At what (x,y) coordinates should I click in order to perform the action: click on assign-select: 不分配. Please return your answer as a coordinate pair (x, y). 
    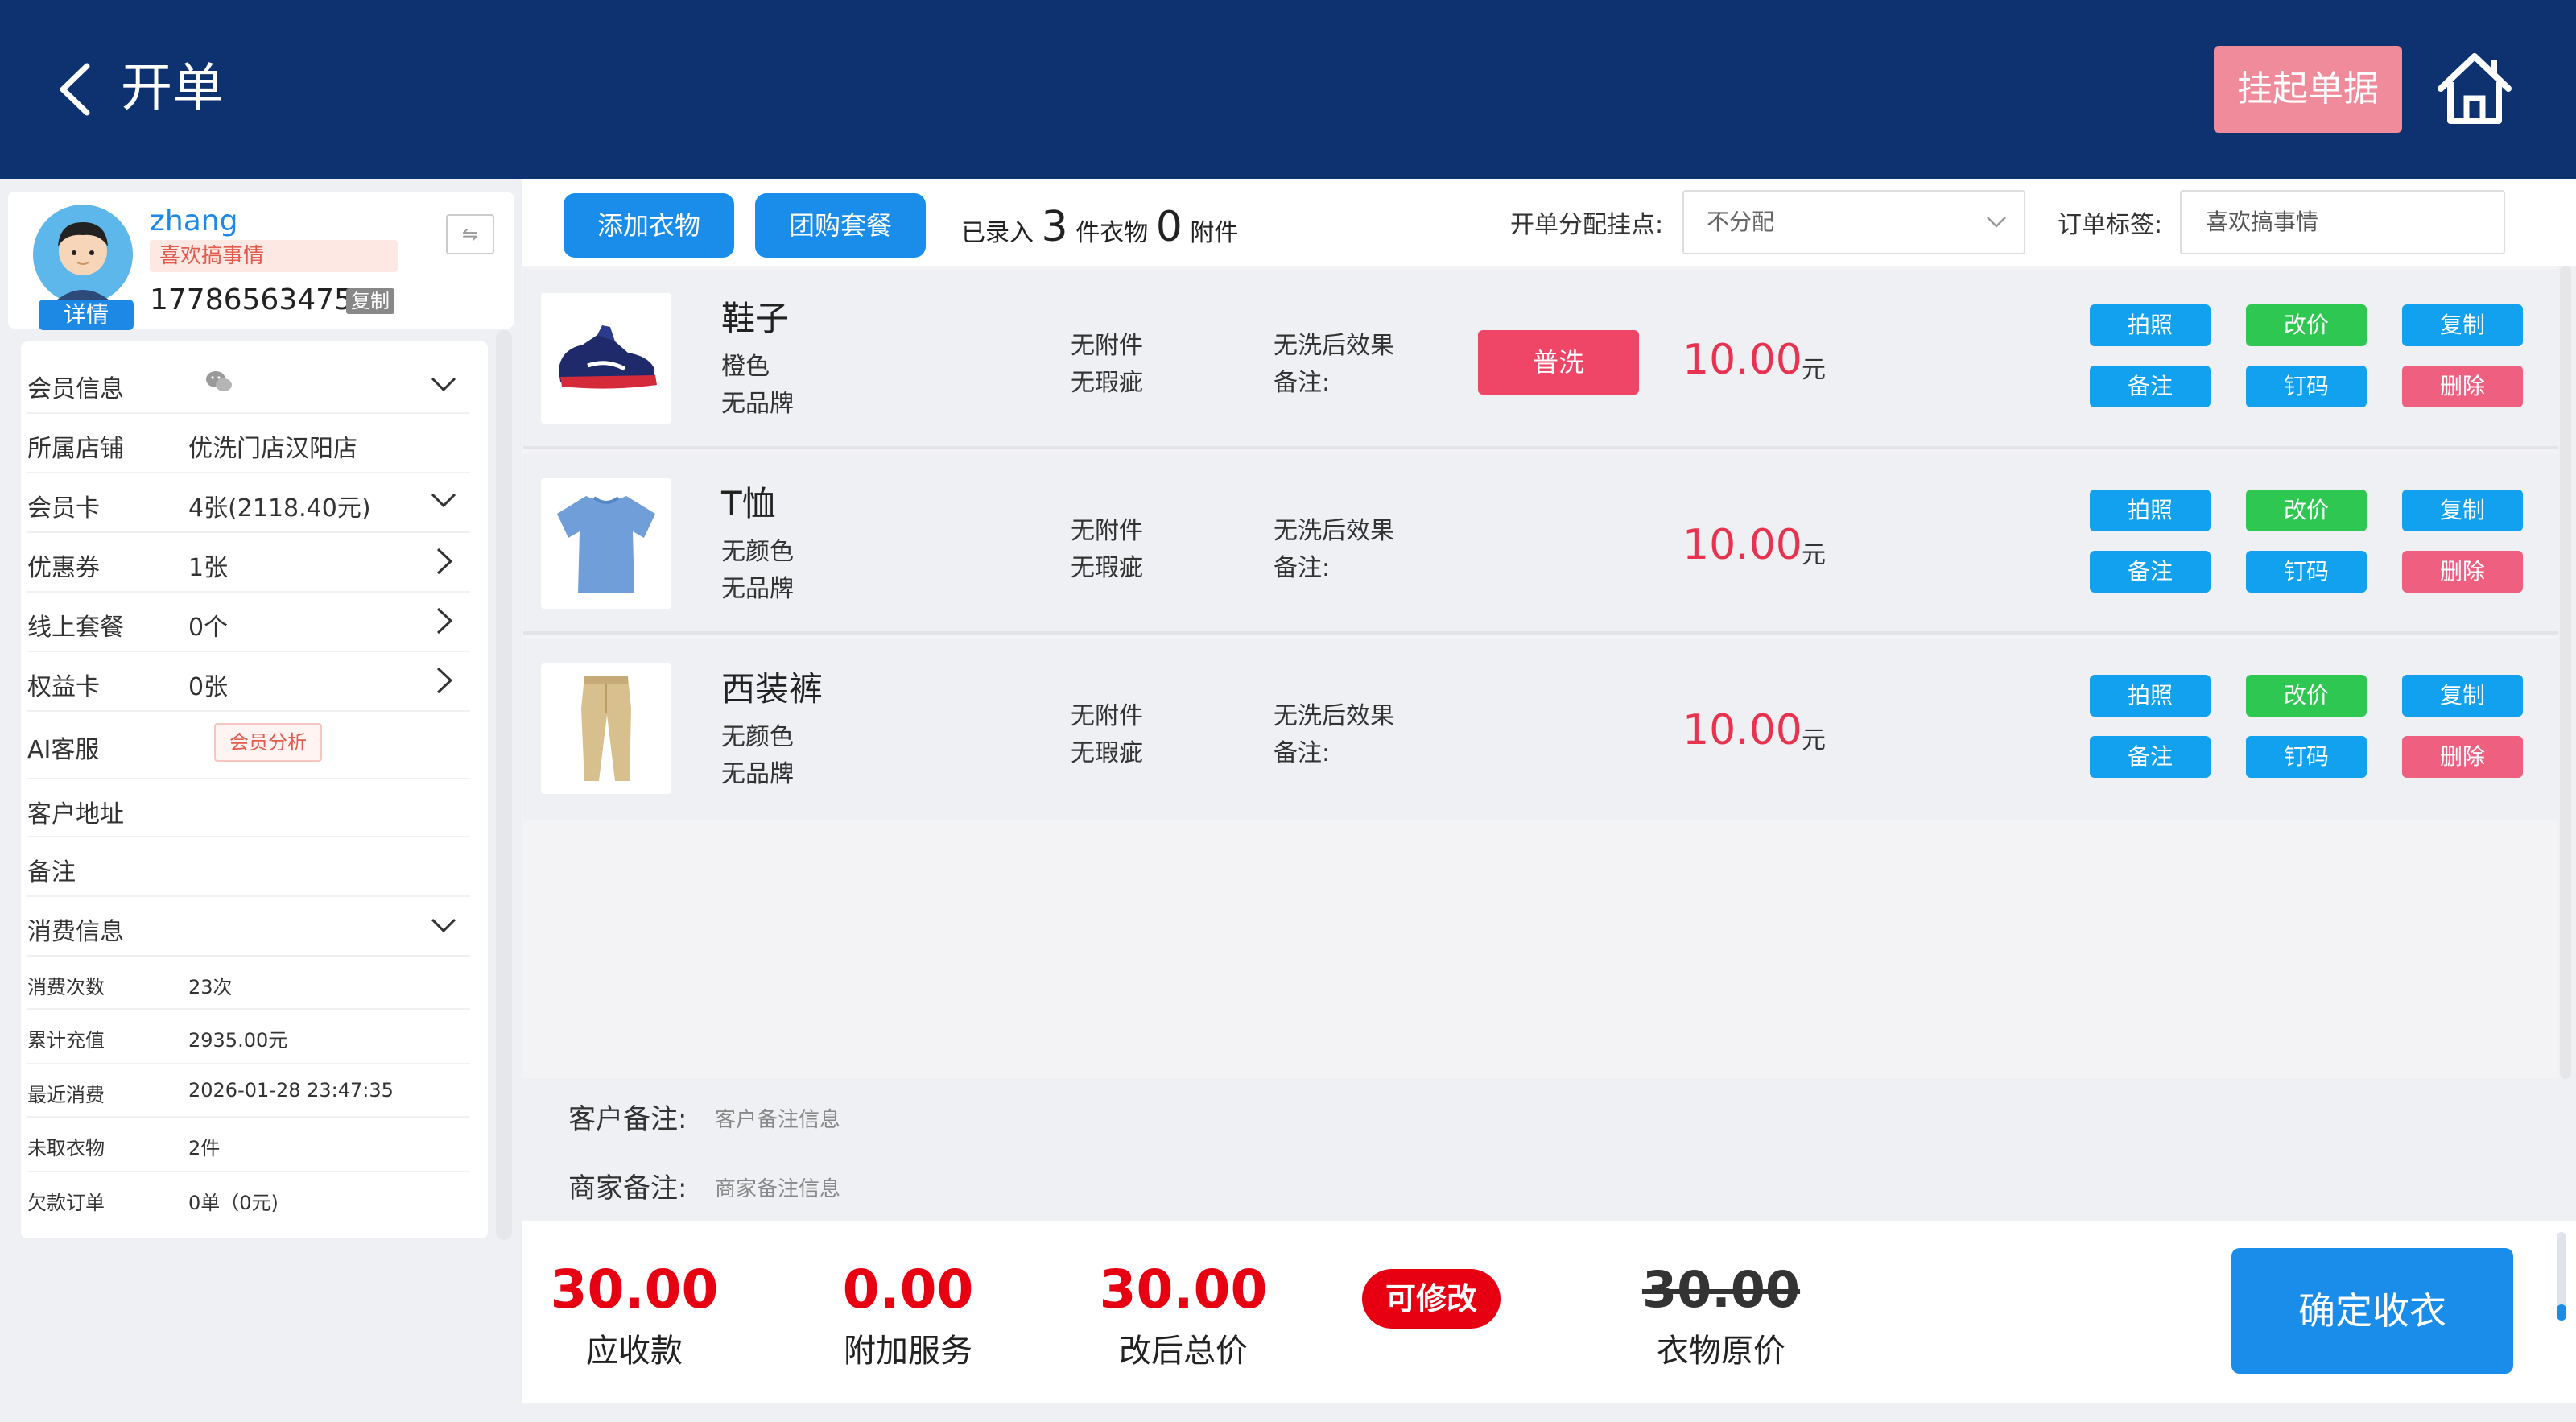
    Looking at the image, I should click on (1853, 222).